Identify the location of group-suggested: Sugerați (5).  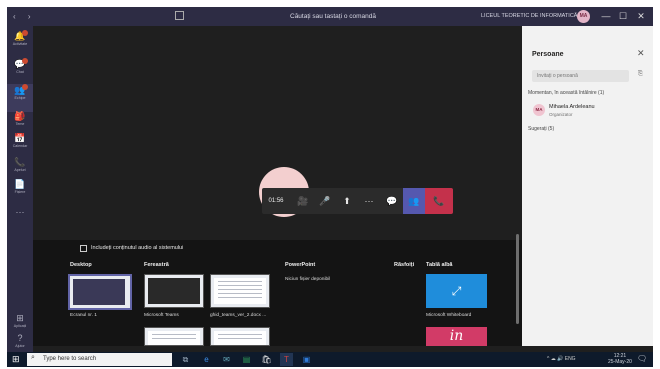
(541, 129).